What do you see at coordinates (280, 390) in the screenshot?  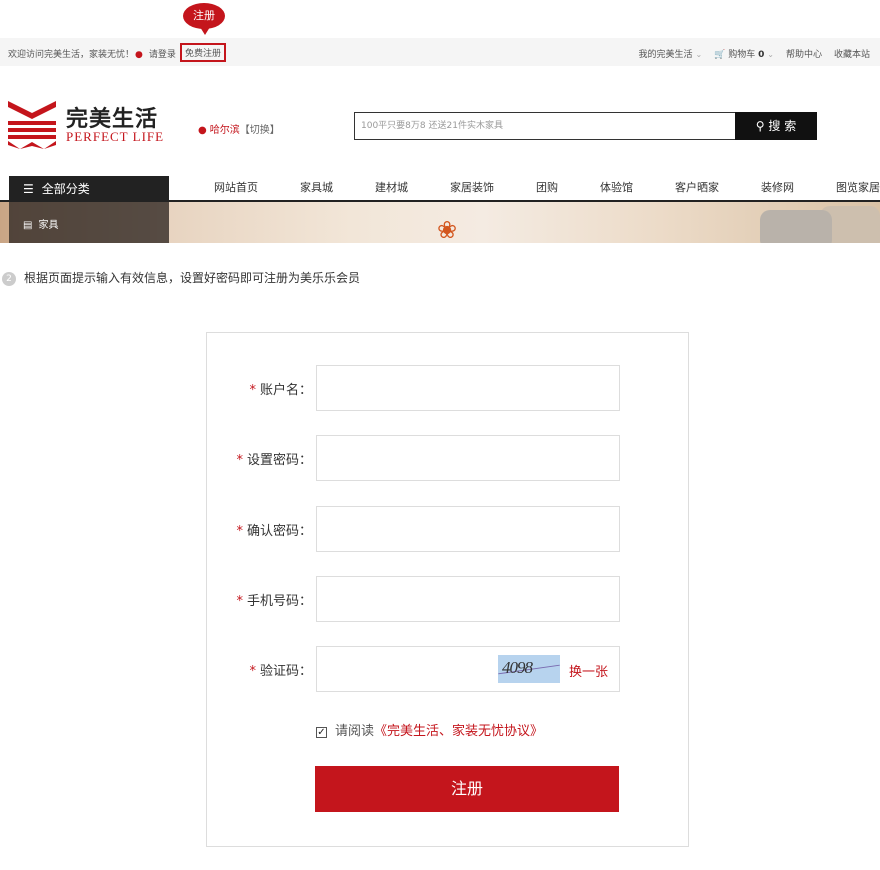 I see `username-label: * 账户名：` at bounding box center [280, 390].